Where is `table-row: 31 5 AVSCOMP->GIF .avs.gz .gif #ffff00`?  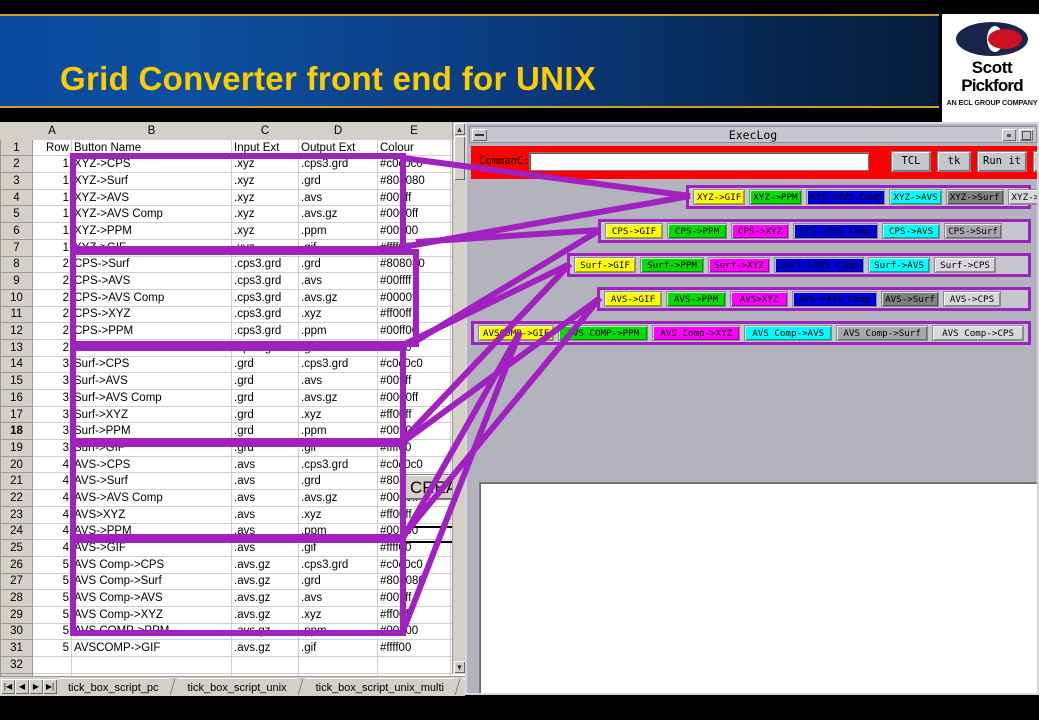
table-row: 31 5 AVSCOMP->GIF .avs.gz .gif #ffff00 is located at coordinates (232, 648).